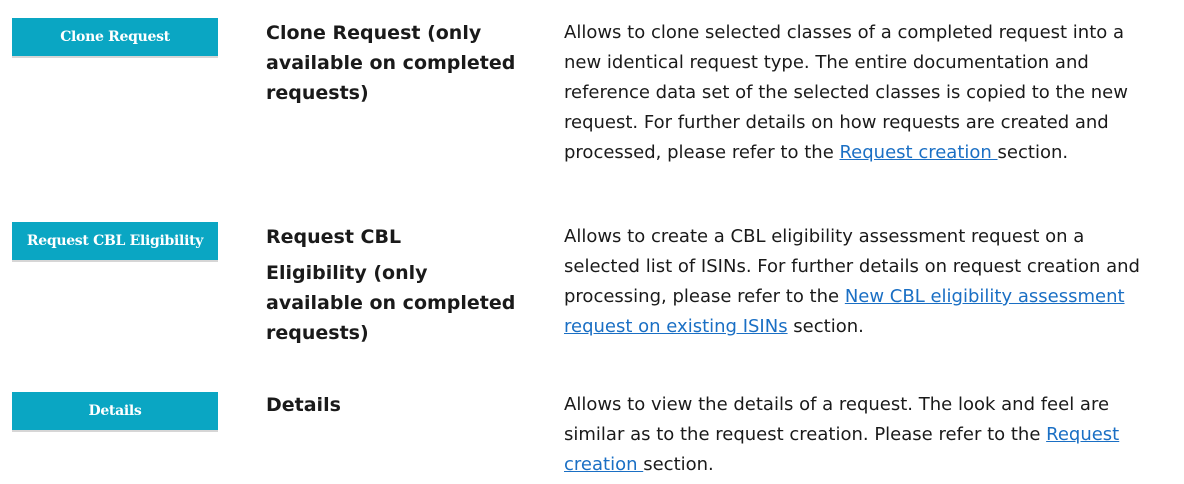 This screenshot has width=1184, height=484. Describe the element at coordinates (115, 411) in the screenshot. I see `details-button: Details` at that location.